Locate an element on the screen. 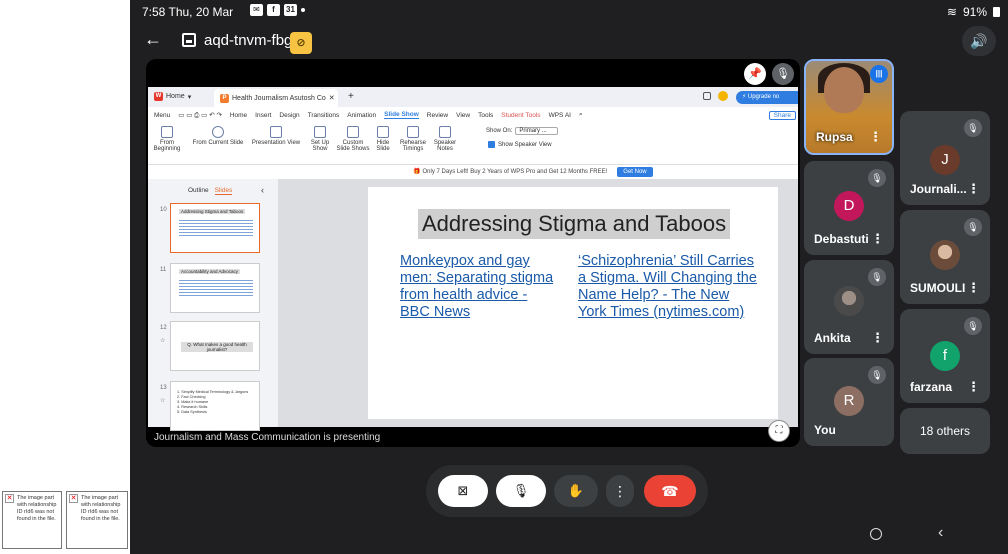 This screenshot has width=1008, height=554. slide-thumbnail: Accountability and Advocacy is located at coordinates (215, 288).